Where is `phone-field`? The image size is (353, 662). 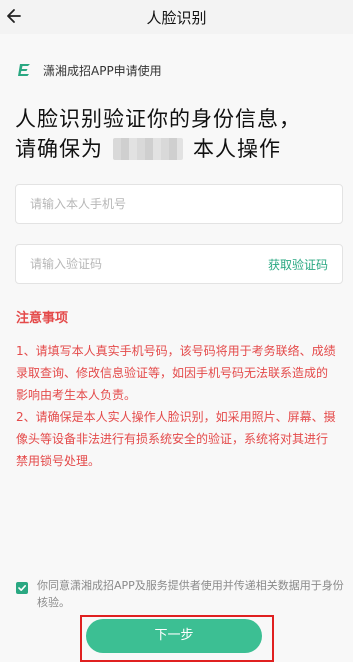 phone-field is located at coordinates (179, 204).